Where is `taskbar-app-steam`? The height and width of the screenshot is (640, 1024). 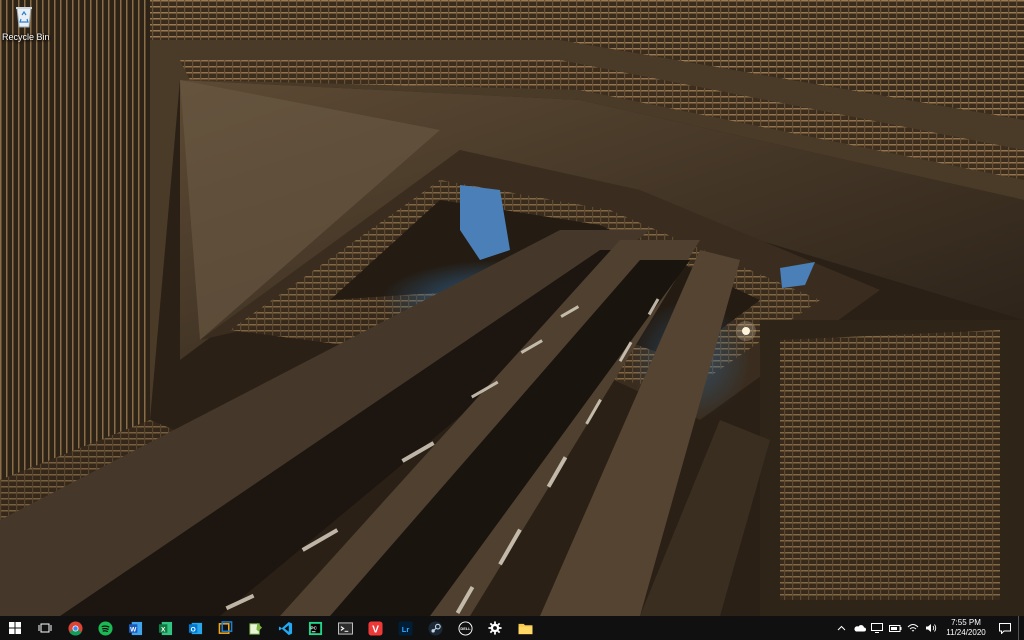
taskbar-app-steam is located at coordinates (435, 628).